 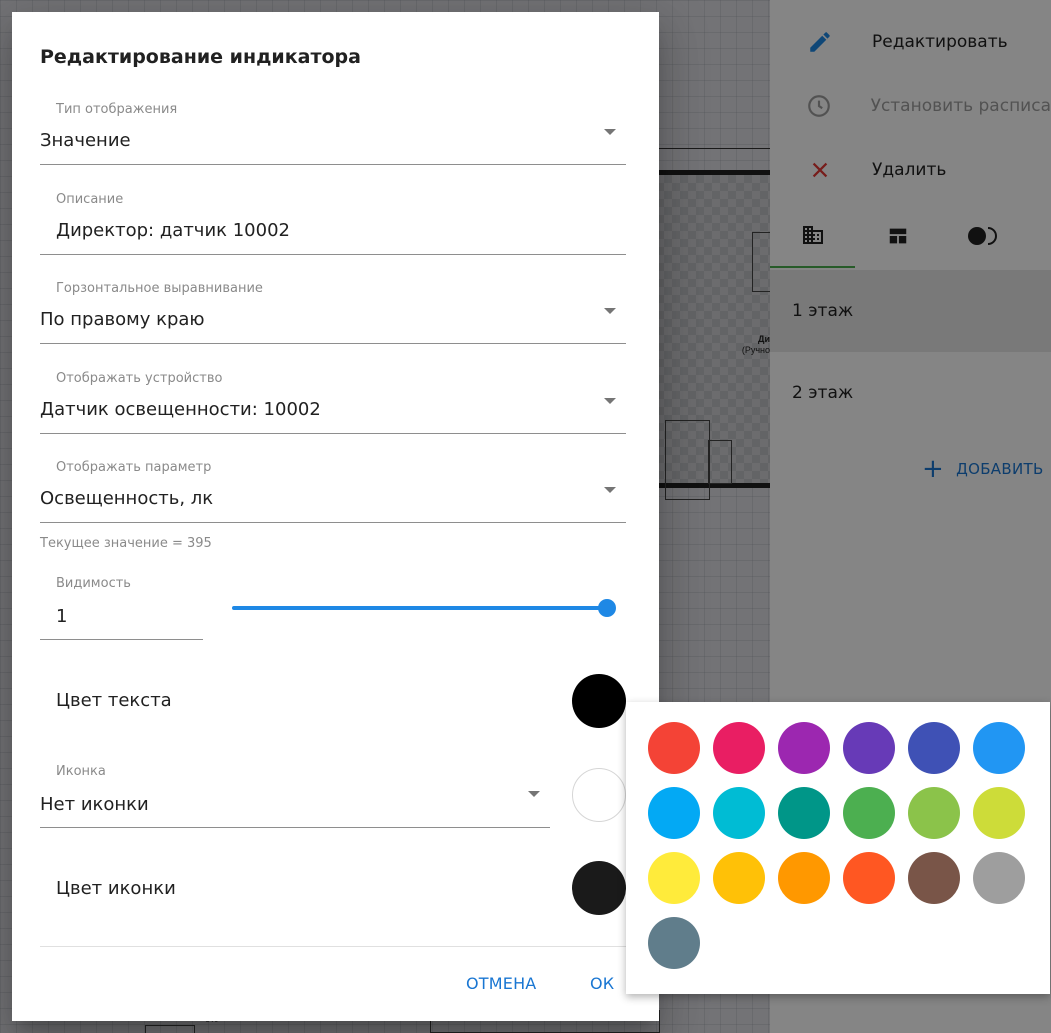 I want to click on current-value-hint: Текущее значение = 395, so click(x=126, y=543).